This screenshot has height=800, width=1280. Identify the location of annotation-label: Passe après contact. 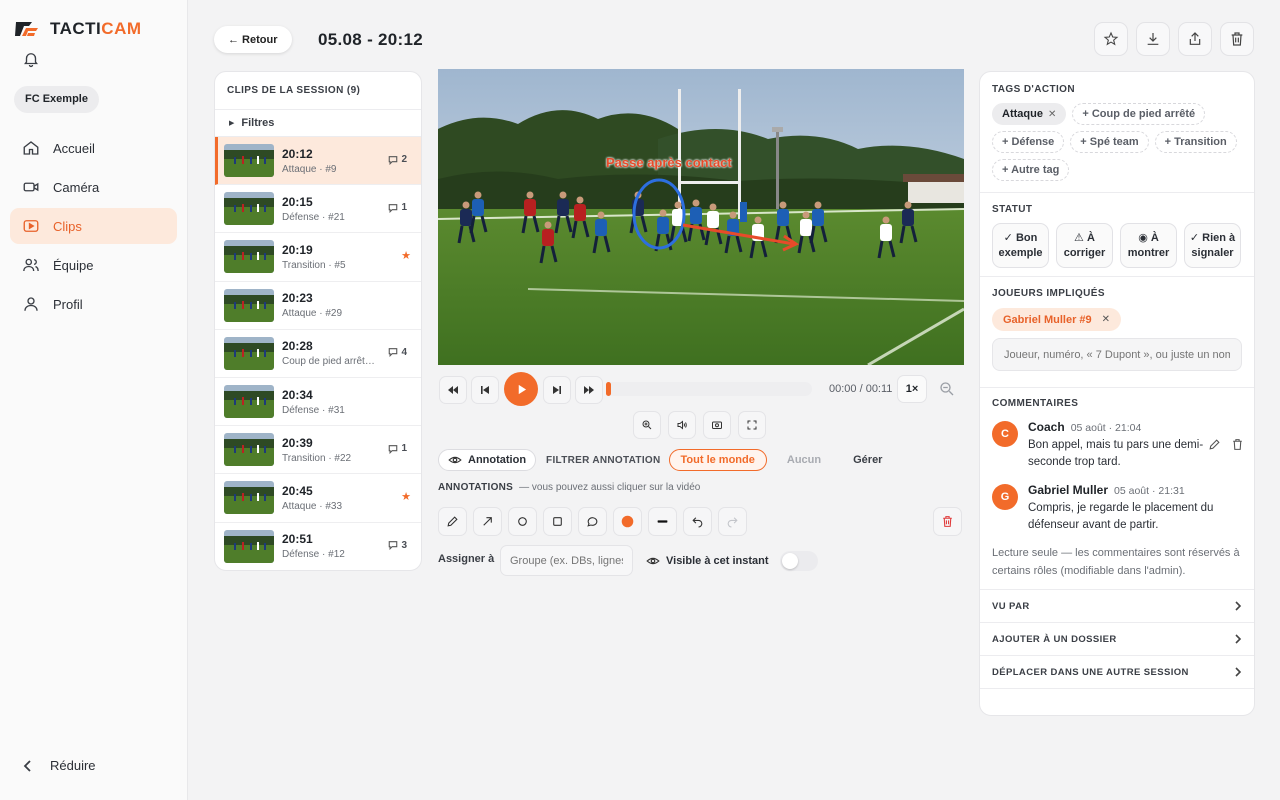
(669, 162).